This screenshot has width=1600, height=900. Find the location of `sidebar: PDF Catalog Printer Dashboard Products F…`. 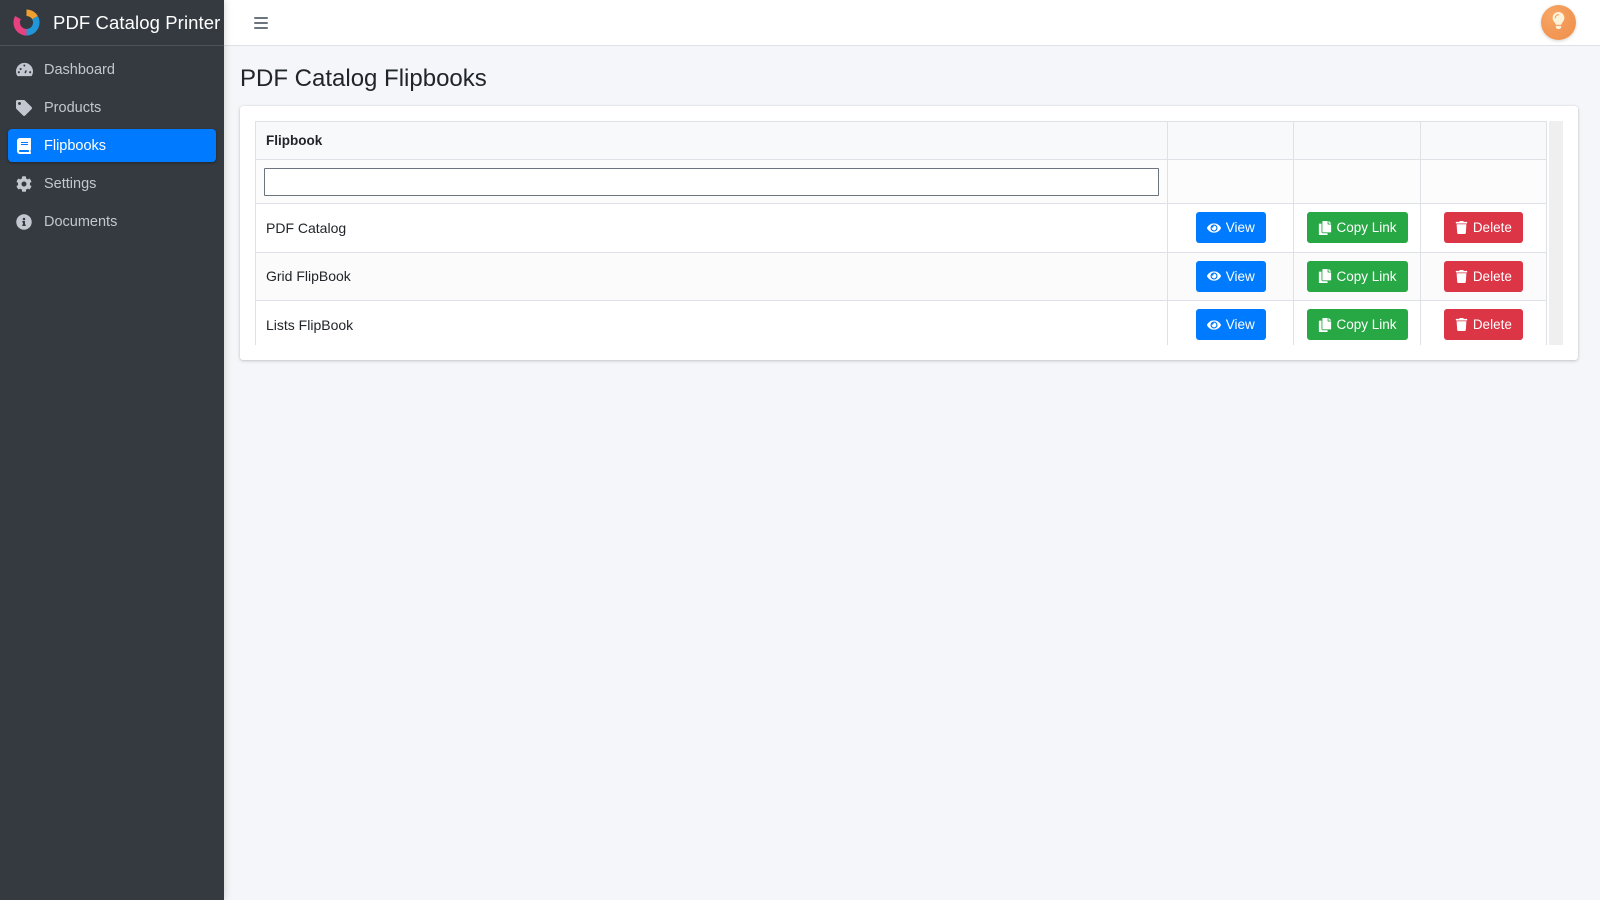

sidebar: PDF Catalog Printer Dashboard Products F… is located at coordinates (112, 450).